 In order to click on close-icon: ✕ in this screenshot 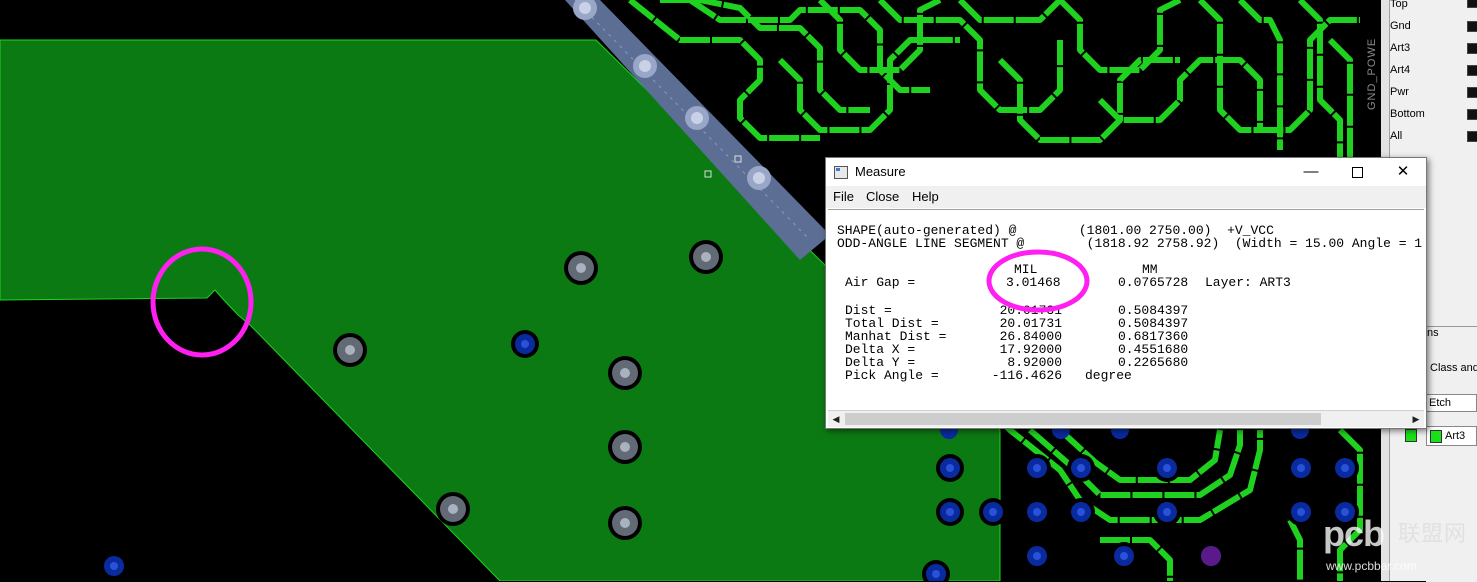, I will do `click(1403, 171)`.